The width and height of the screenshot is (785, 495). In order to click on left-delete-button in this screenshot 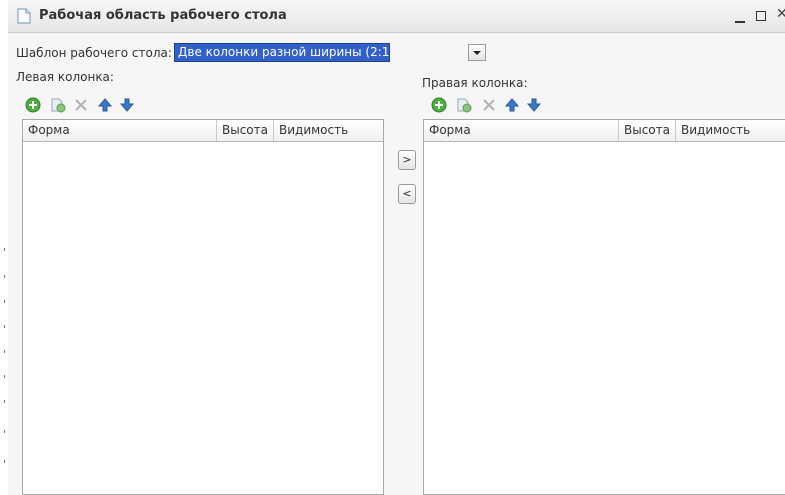, I will do `click(81, 105)`.